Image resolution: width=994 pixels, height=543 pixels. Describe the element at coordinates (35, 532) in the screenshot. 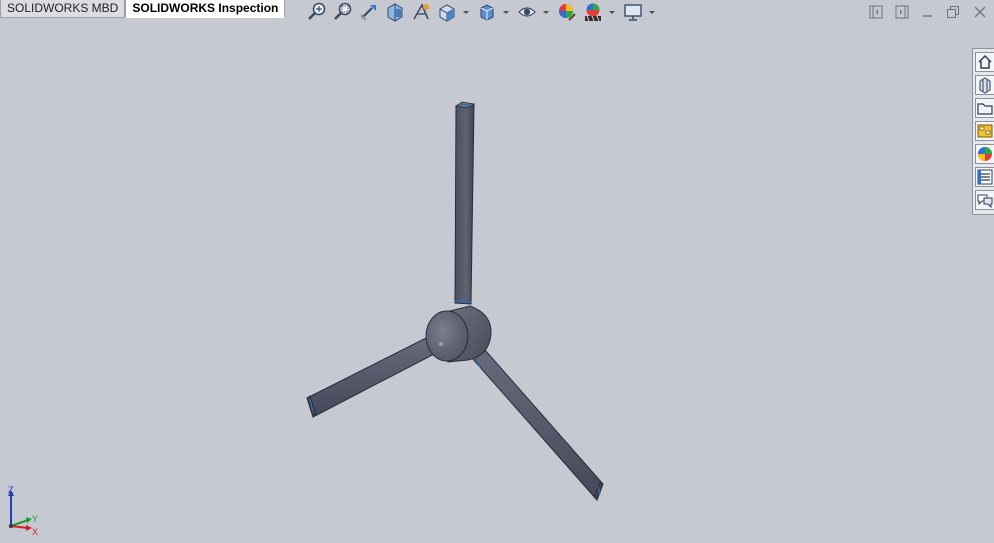

I see `triad-x-label: X` at that location.